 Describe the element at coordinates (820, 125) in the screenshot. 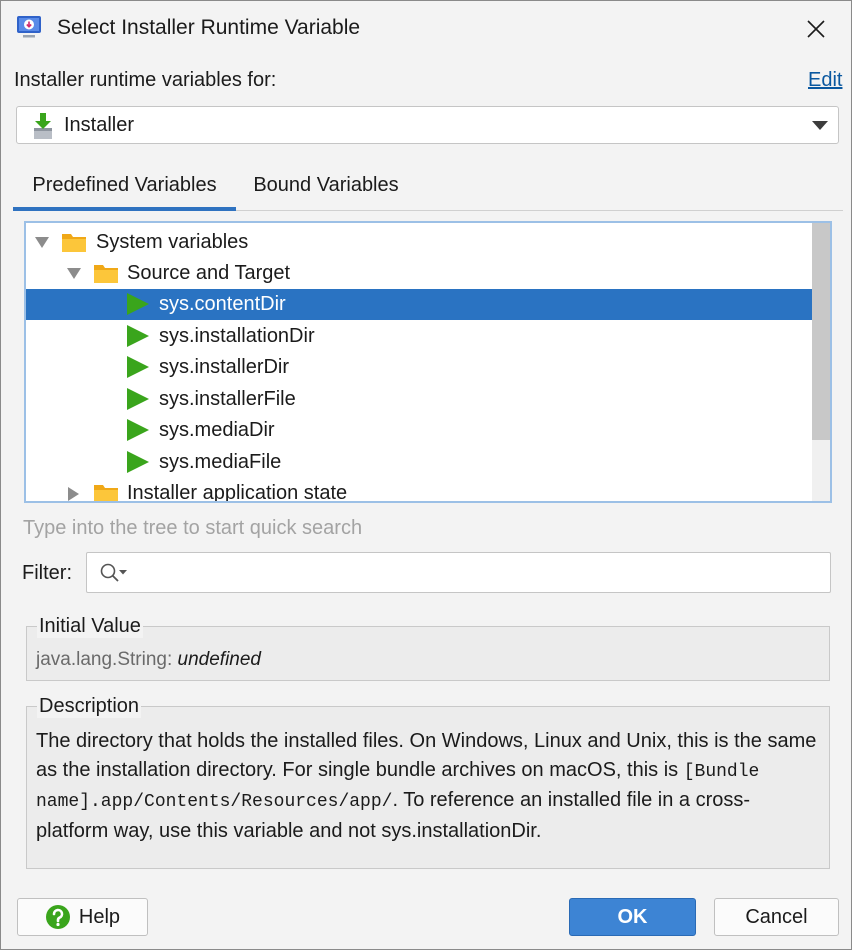

I see `chevron-down-icon` at that location.